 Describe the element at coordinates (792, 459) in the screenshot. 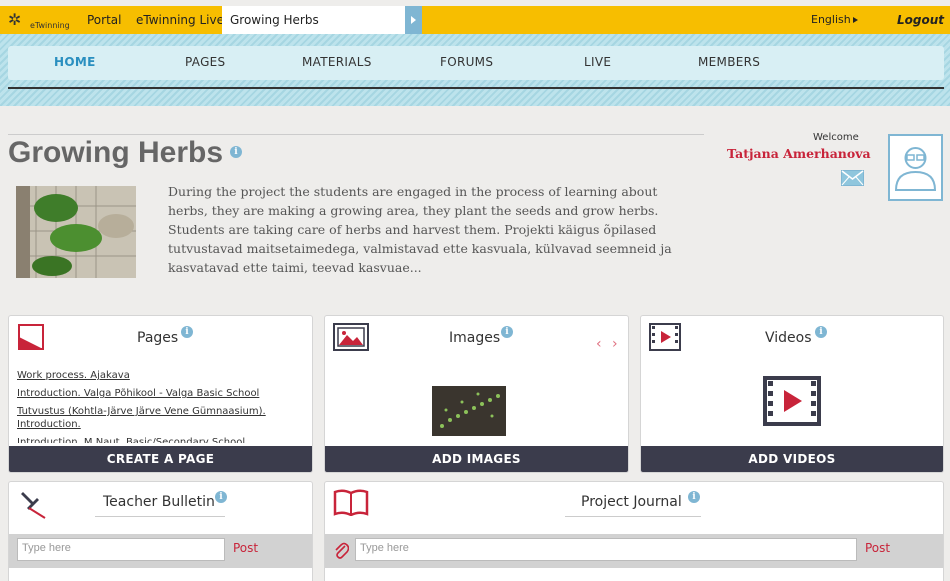

I see `add-videos-button: ADD VIDEOS` at that location.